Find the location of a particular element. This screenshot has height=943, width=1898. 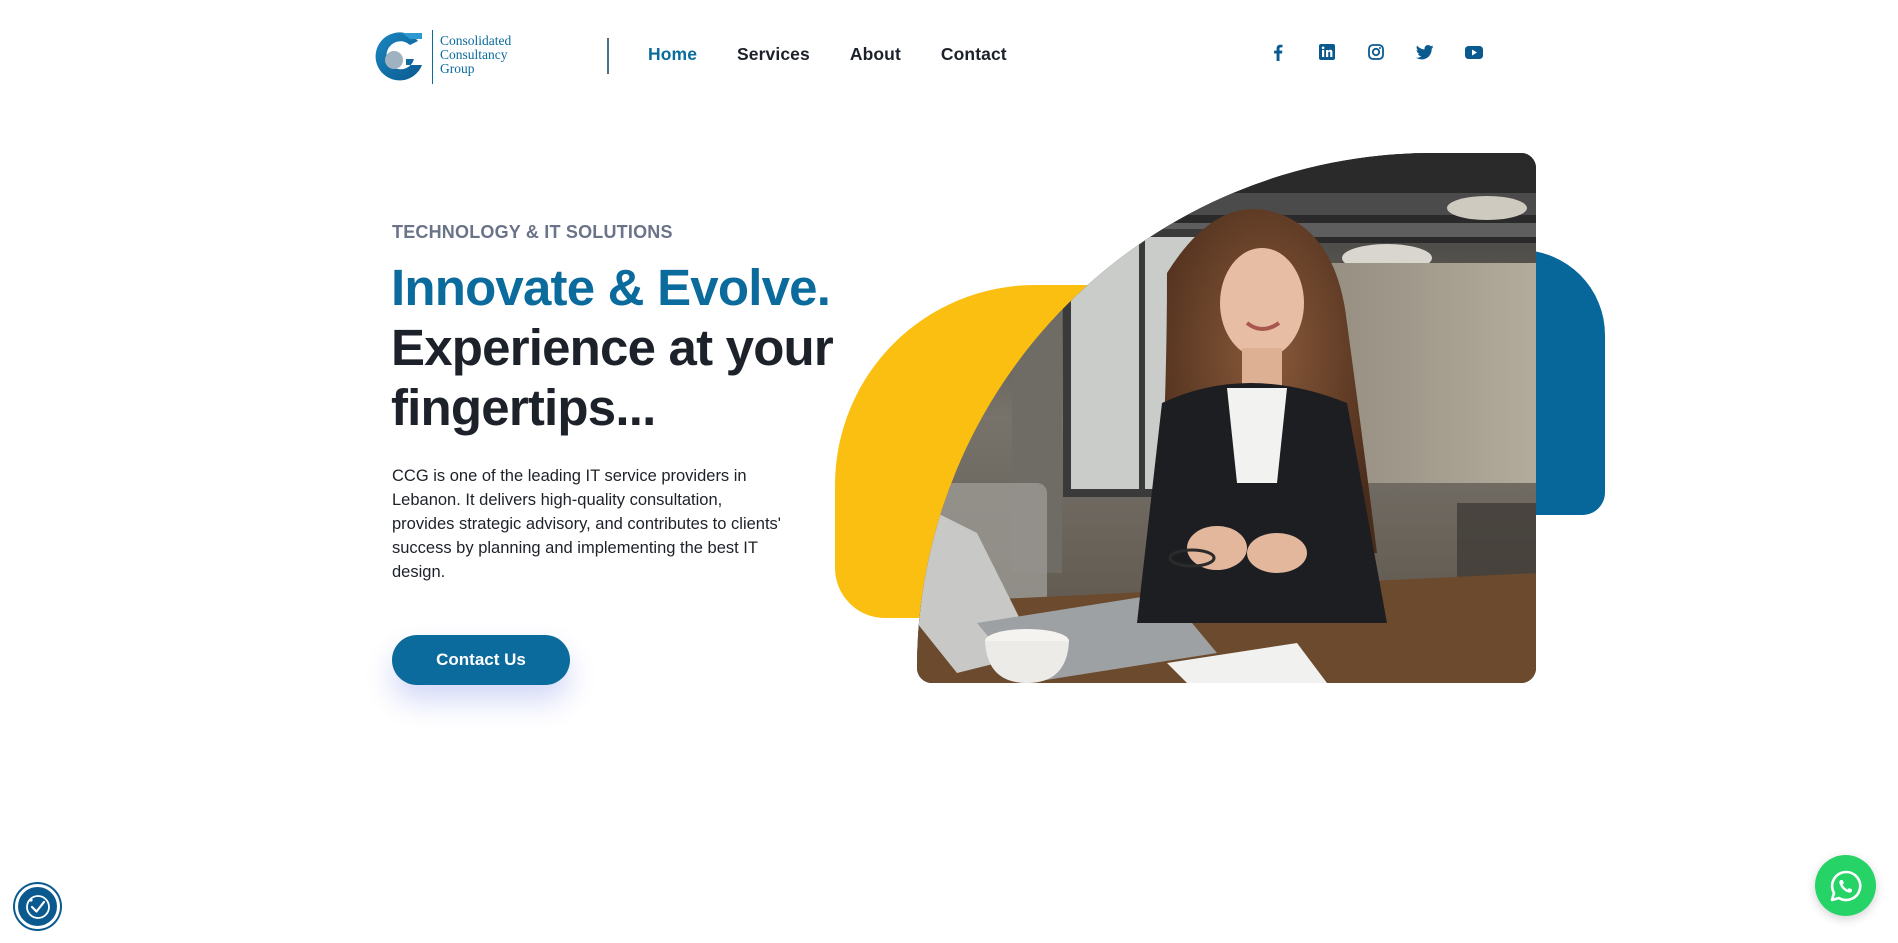

contact-us-button: Contact Us is located at coordinates (481, 660).